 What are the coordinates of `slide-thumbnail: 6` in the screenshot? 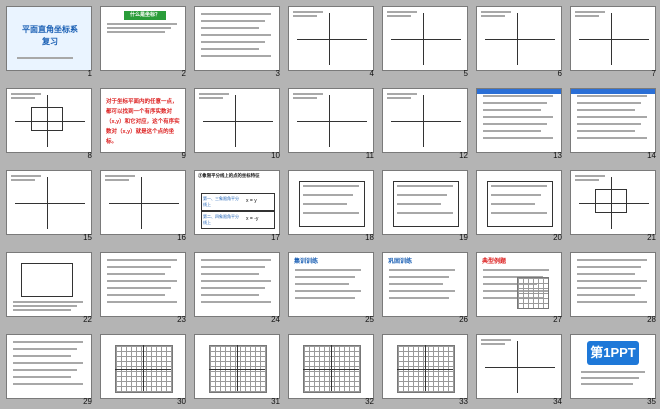 It's located at (519, 41).